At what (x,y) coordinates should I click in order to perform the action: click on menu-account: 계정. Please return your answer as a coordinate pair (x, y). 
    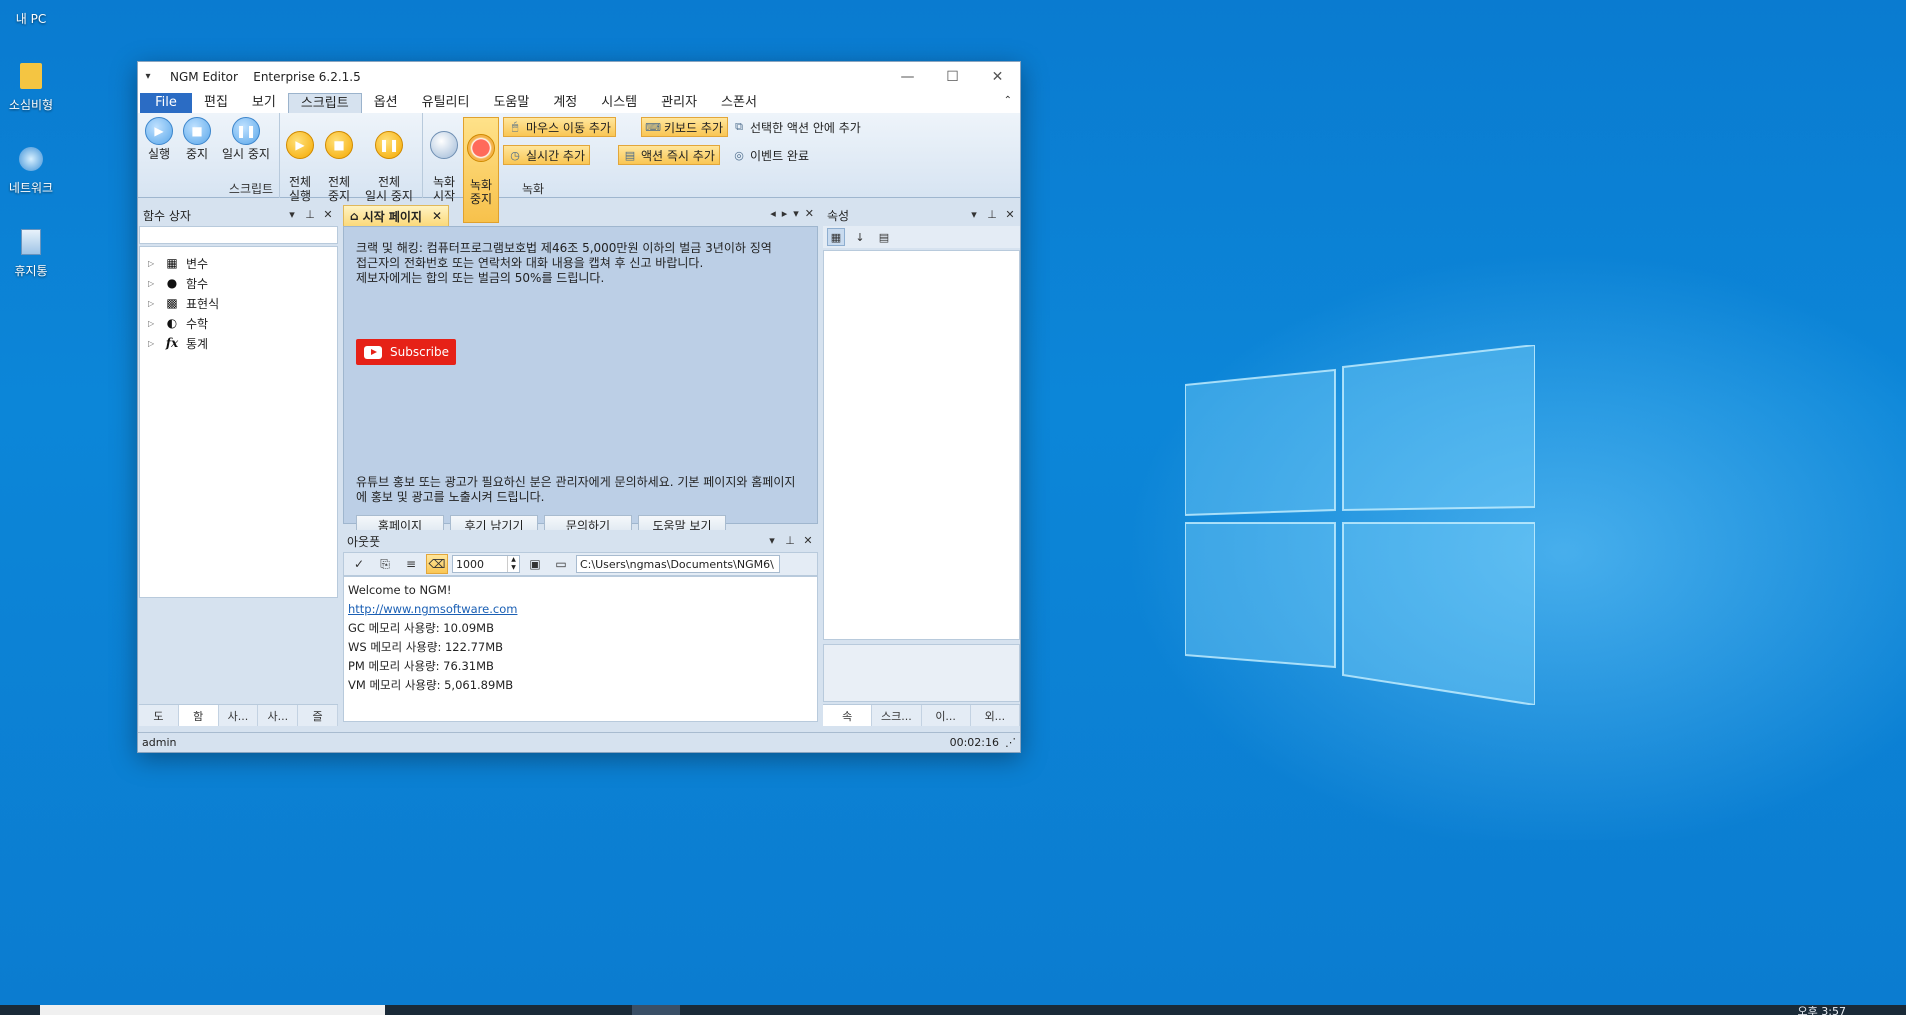
    Looking at the image, I should click on (565, 103).